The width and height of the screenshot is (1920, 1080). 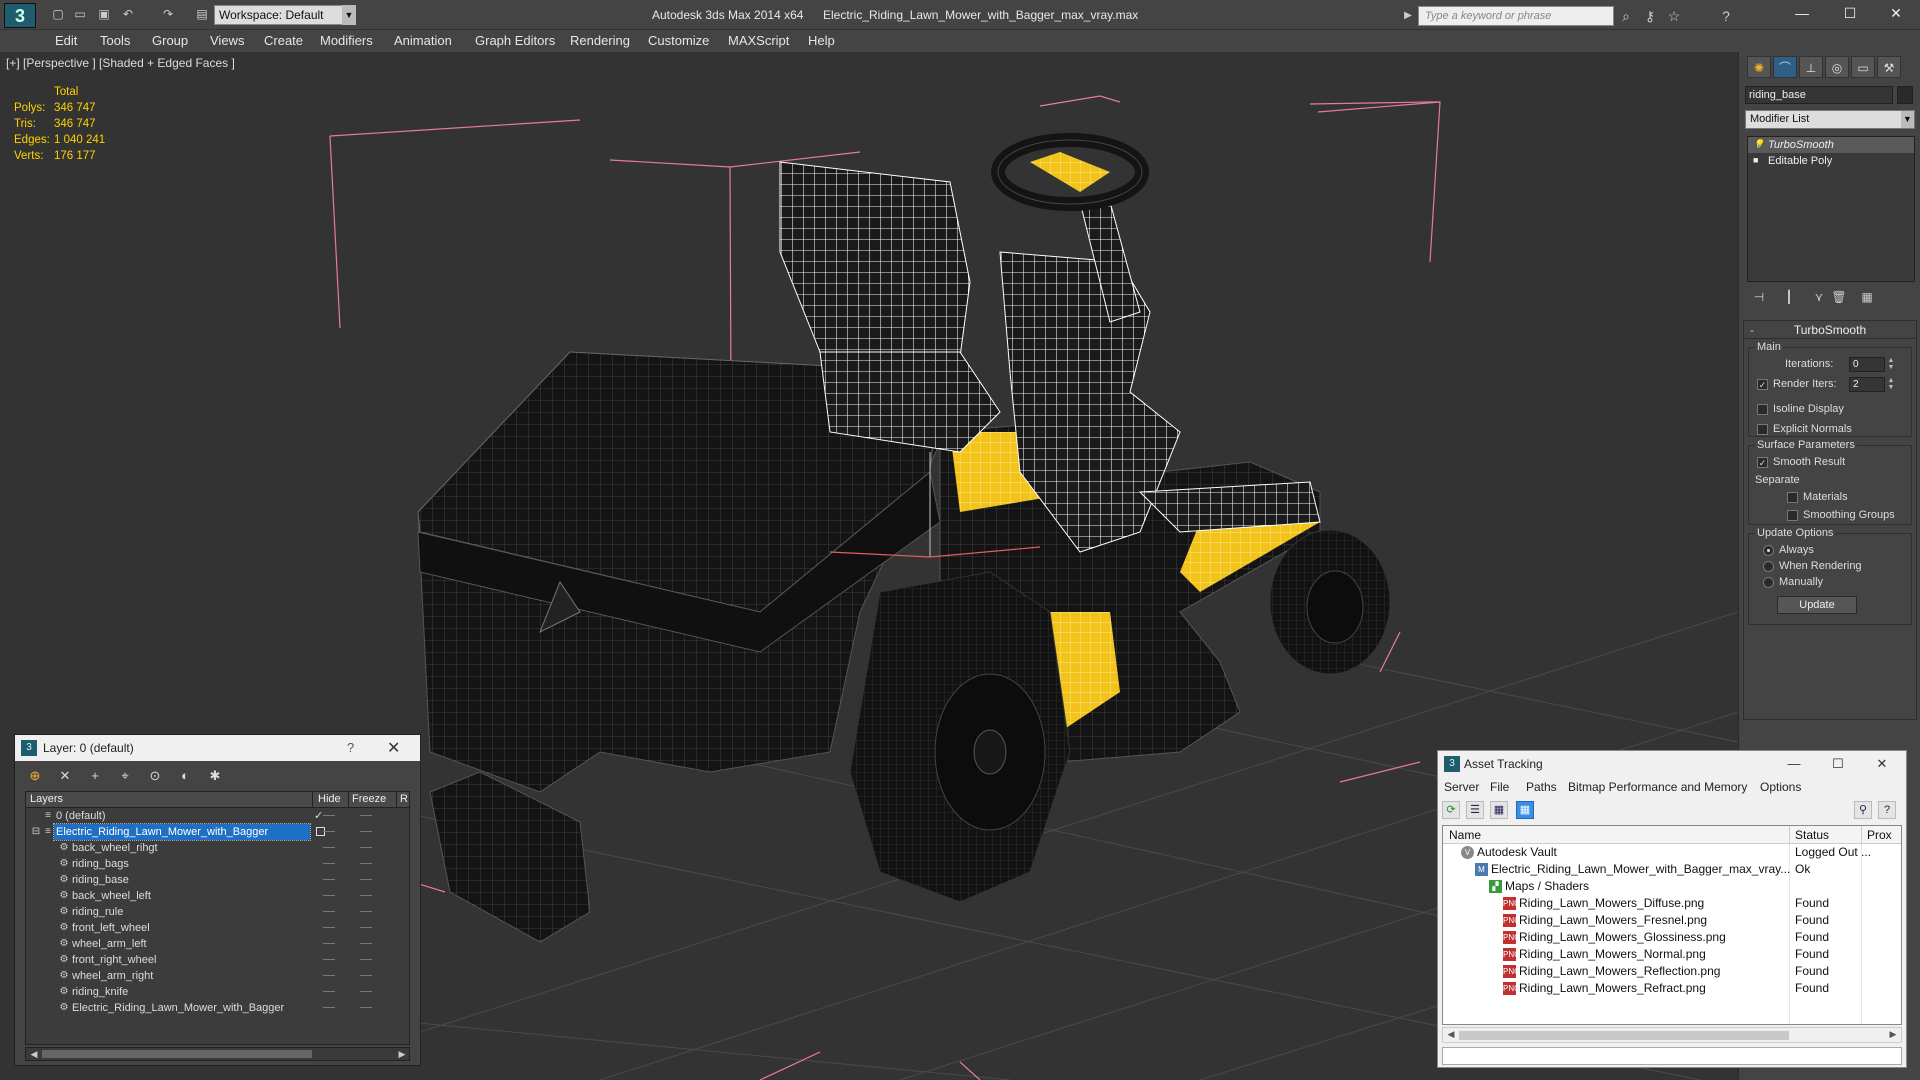 I want to click on menu-customize: Customize, so click(x=678, y=40).